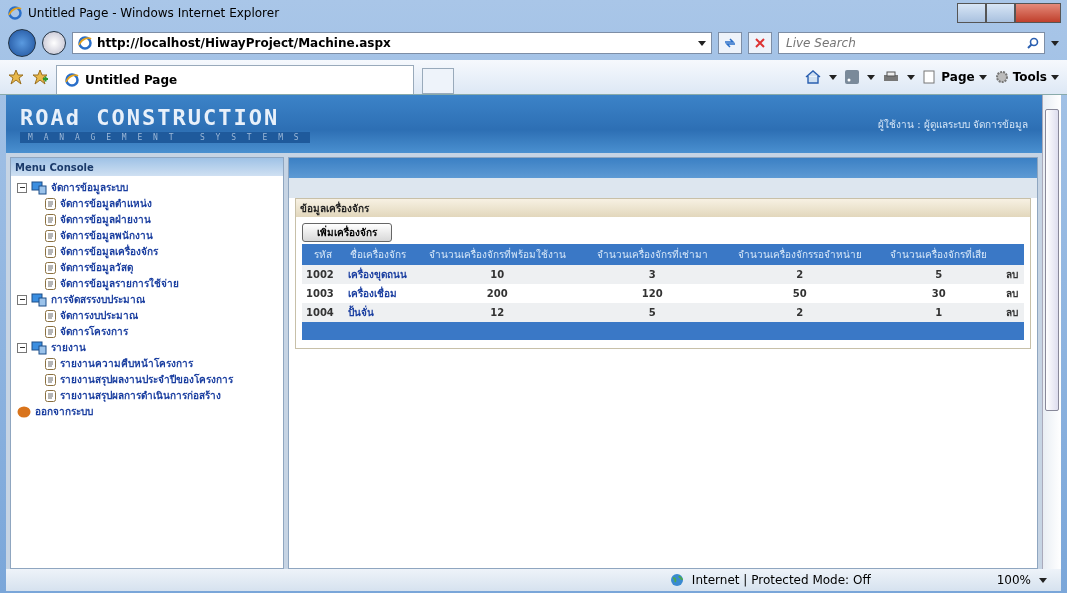  What do you see at coordinates (96, 267) in the screenshot?
I see `tree-item: จัดการข้อมูลวัสดุ` at bounding box center [96, 267].